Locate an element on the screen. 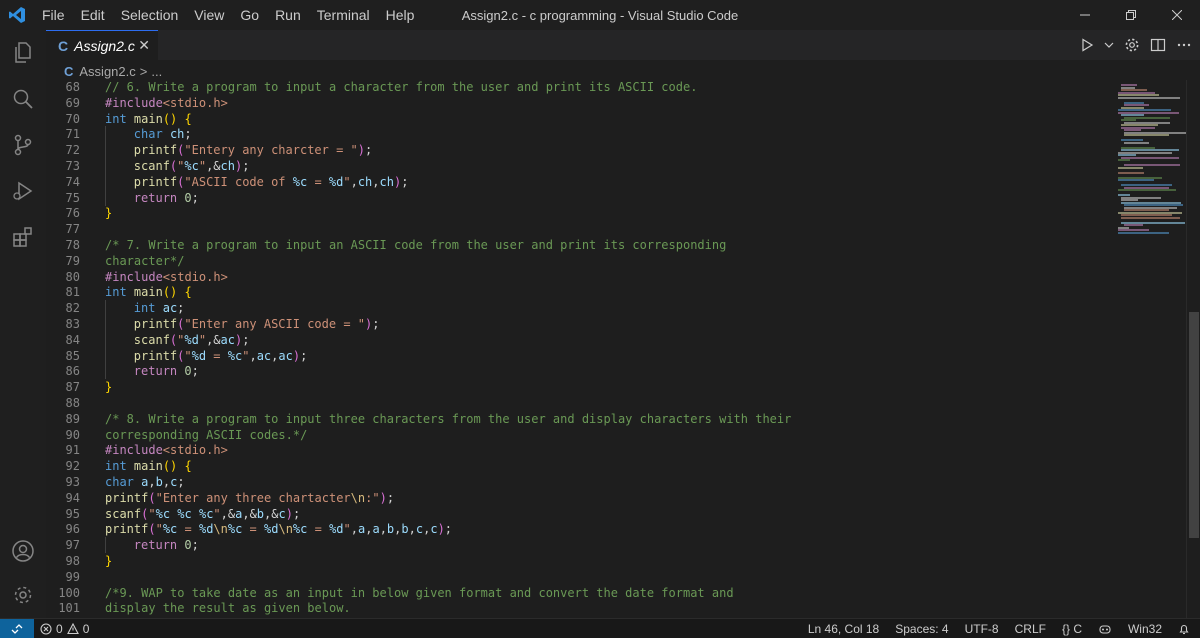  vertical-scrollbar is located at coordinates (1193, 349).